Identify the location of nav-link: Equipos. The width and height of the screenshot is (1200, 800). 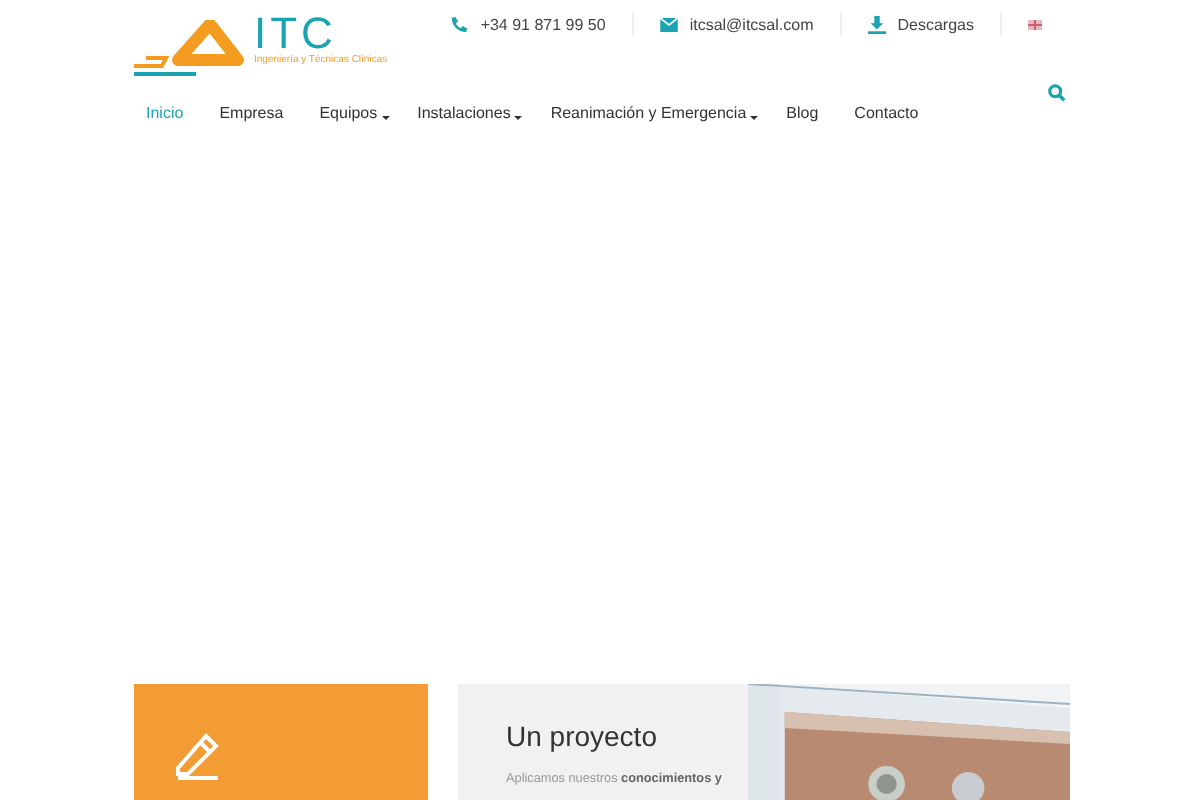
(348, 98).